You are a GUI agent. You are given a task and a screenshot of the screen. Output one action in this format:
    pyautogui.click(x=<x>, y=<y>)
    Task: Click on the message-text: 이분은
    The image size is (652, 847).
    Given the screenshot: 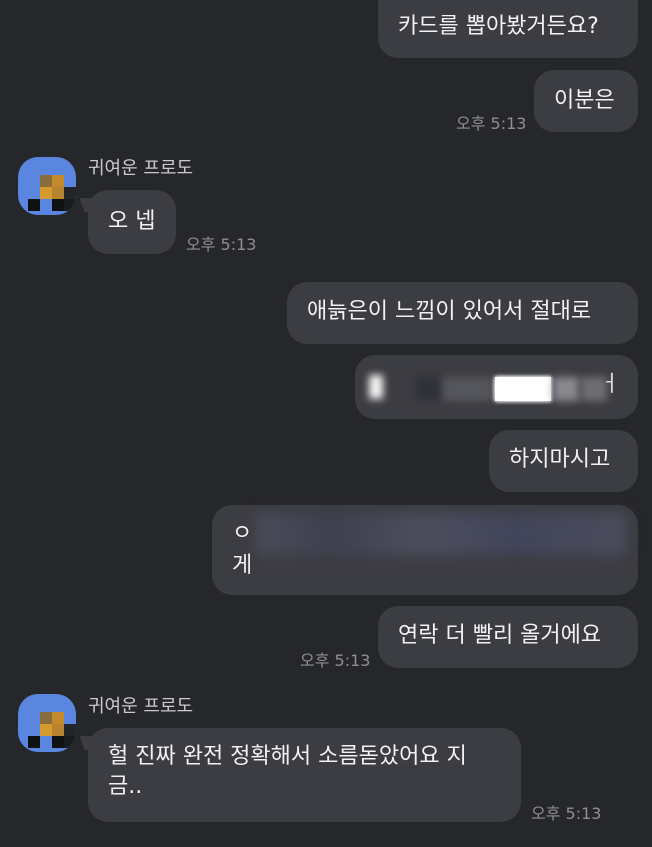 What is the action you would take?
    pyautogui.click(x=584, y=100)
    